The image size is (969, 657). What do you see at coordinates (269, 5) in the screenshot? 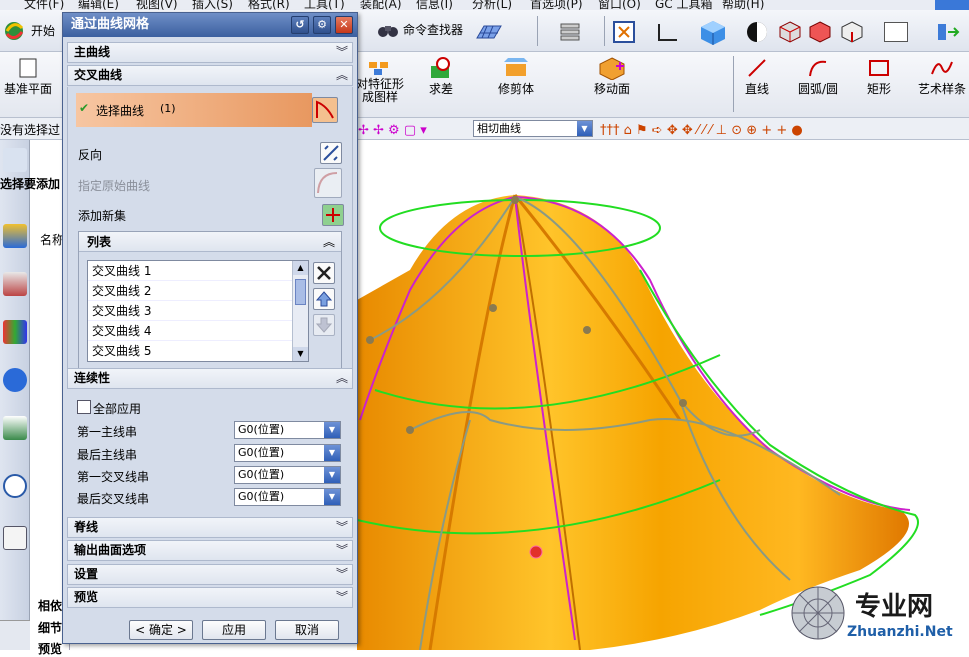
I see `menu-format: 格式(R)` at bounding box center [269, 5].